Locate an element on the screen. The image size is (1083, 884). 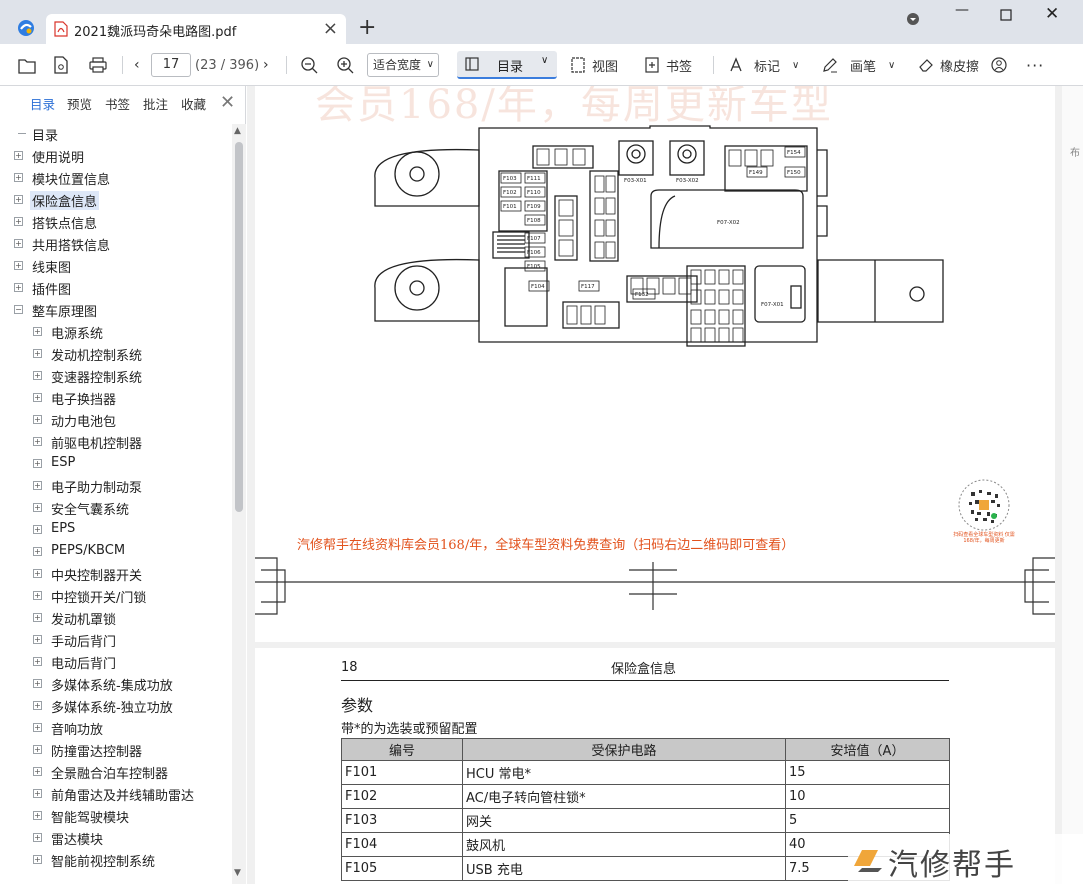
sidebar-scrollbar: ▲ ▼ is located at coordinates (239, 504).